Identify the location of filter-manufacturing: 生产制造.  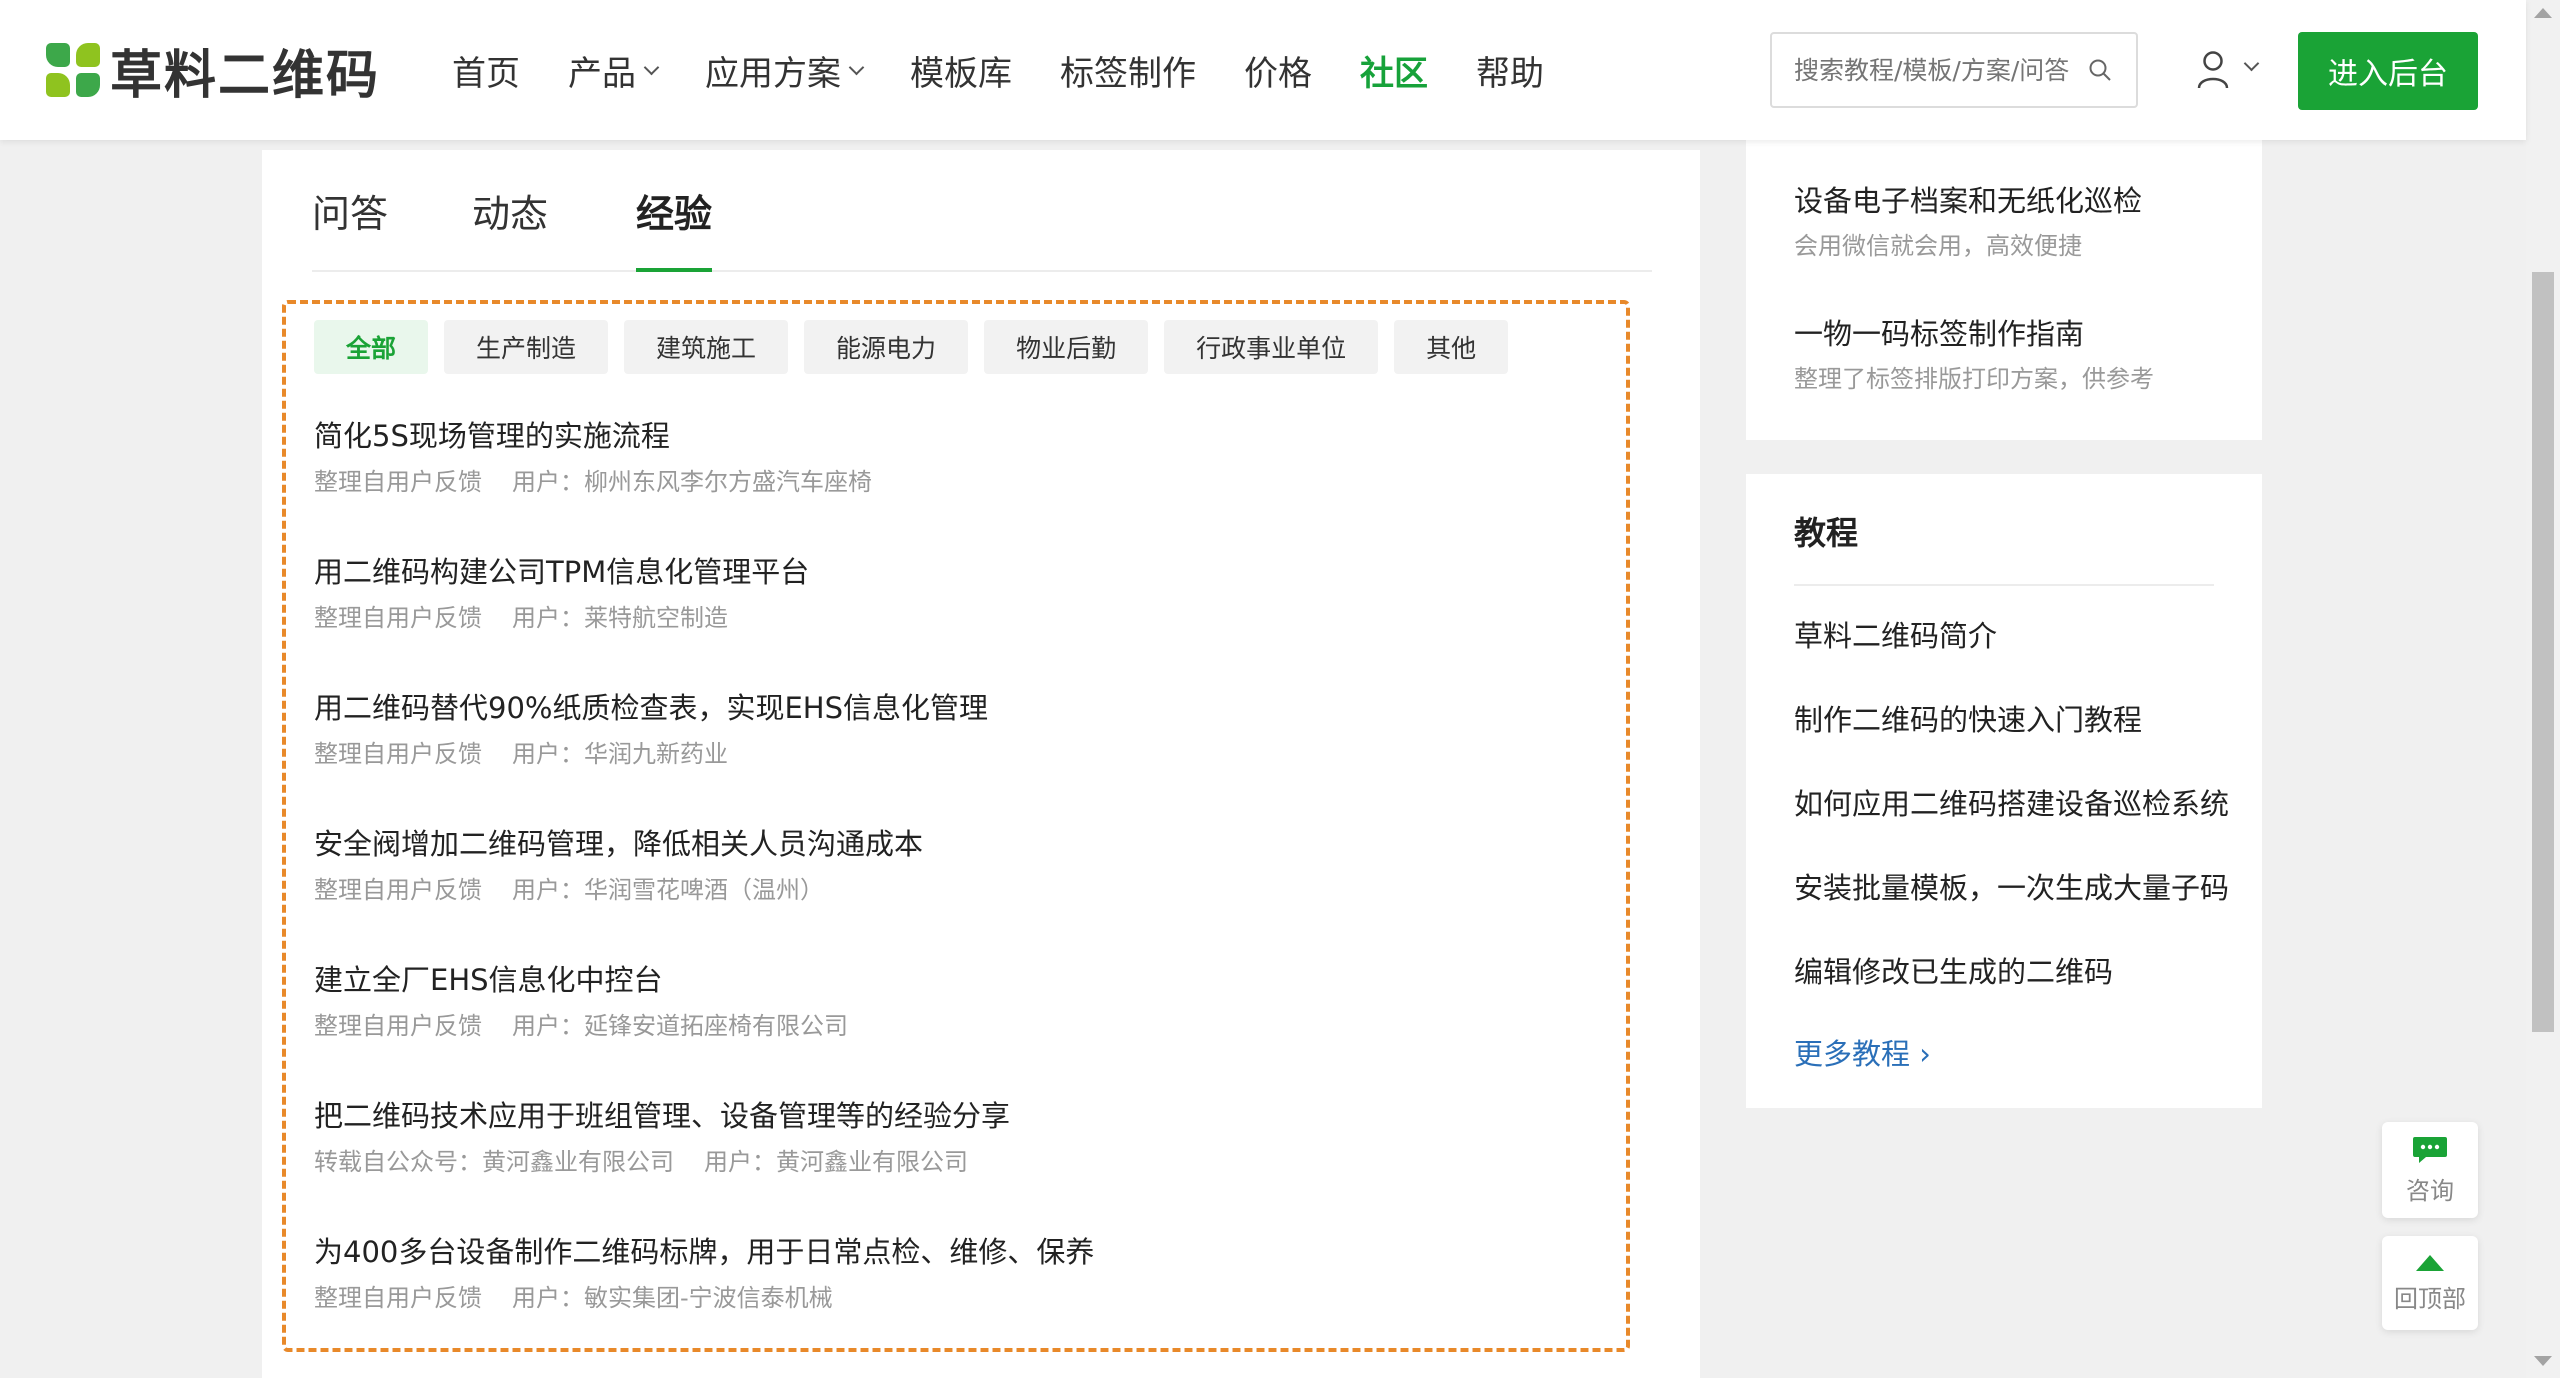
(526, 347).